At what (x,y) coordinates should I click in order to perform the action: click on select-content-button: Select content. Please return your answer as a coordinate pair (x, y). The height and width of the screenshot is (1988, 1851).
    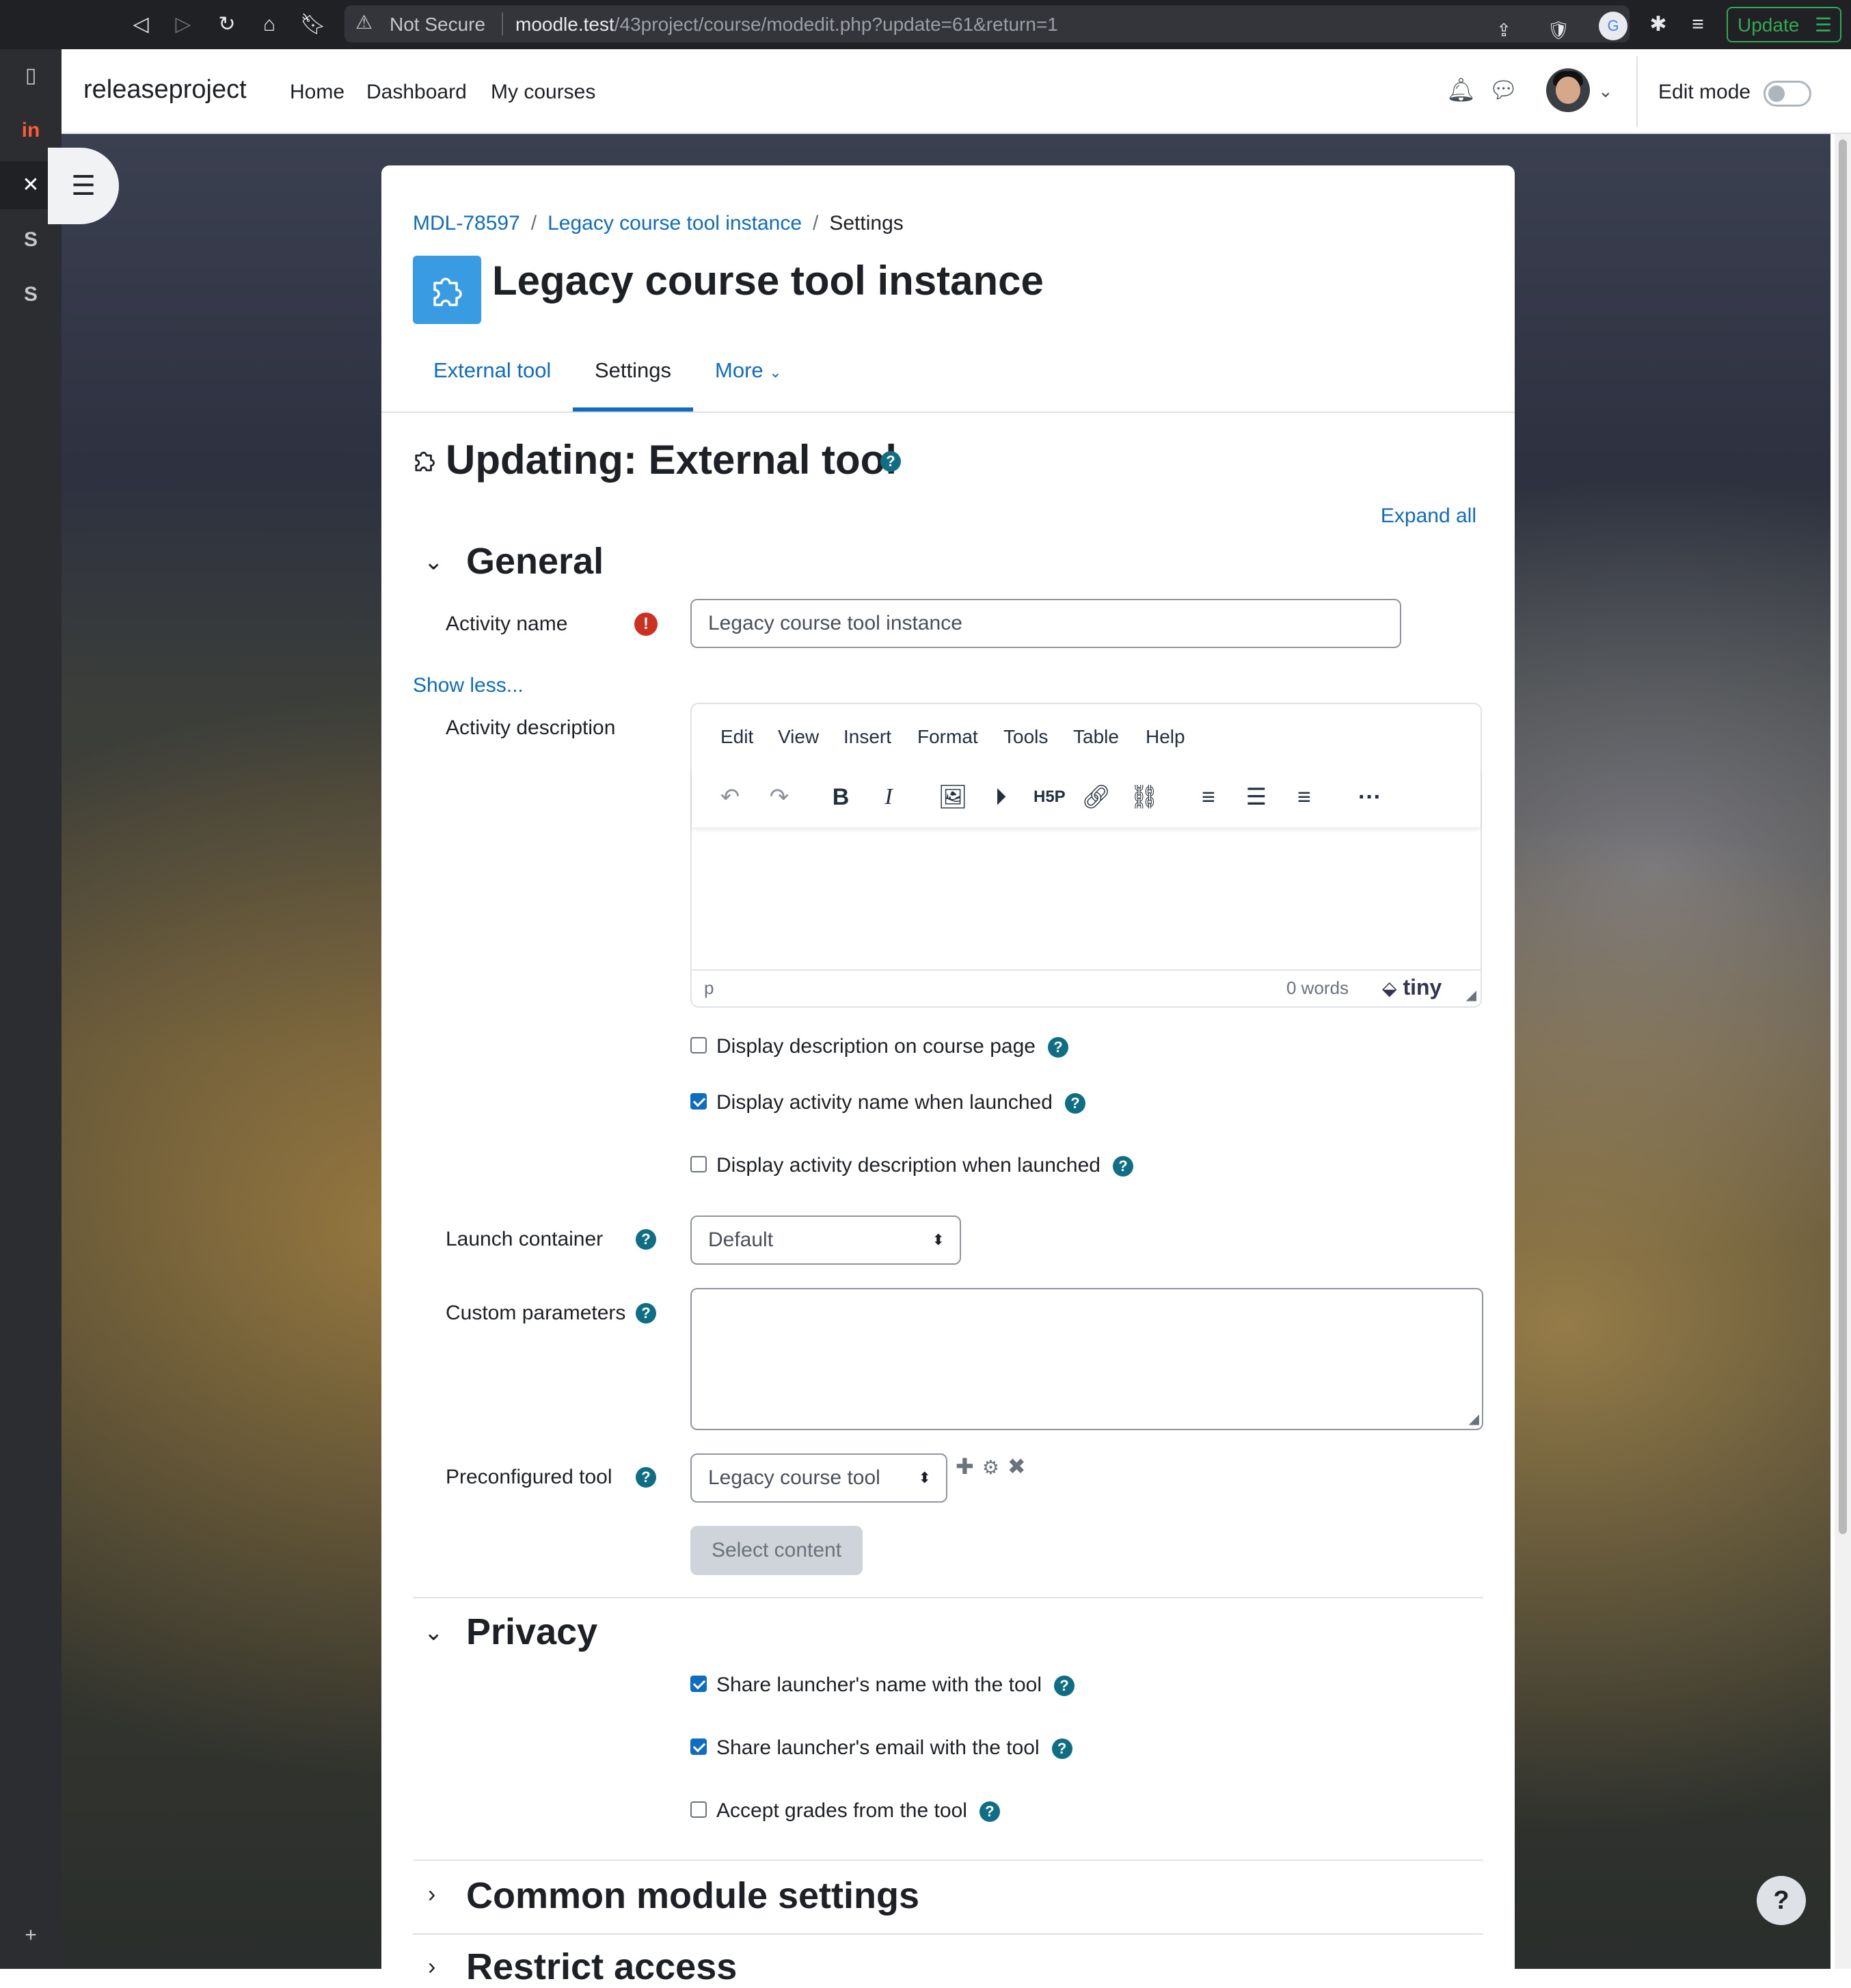
    Looking at the image, I should click on (777, 1550).